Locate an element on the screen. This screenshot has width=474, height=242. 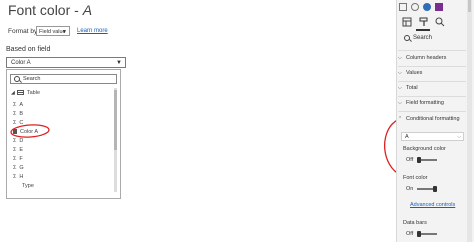
analytics-icon is located at coordinates (440, 22).